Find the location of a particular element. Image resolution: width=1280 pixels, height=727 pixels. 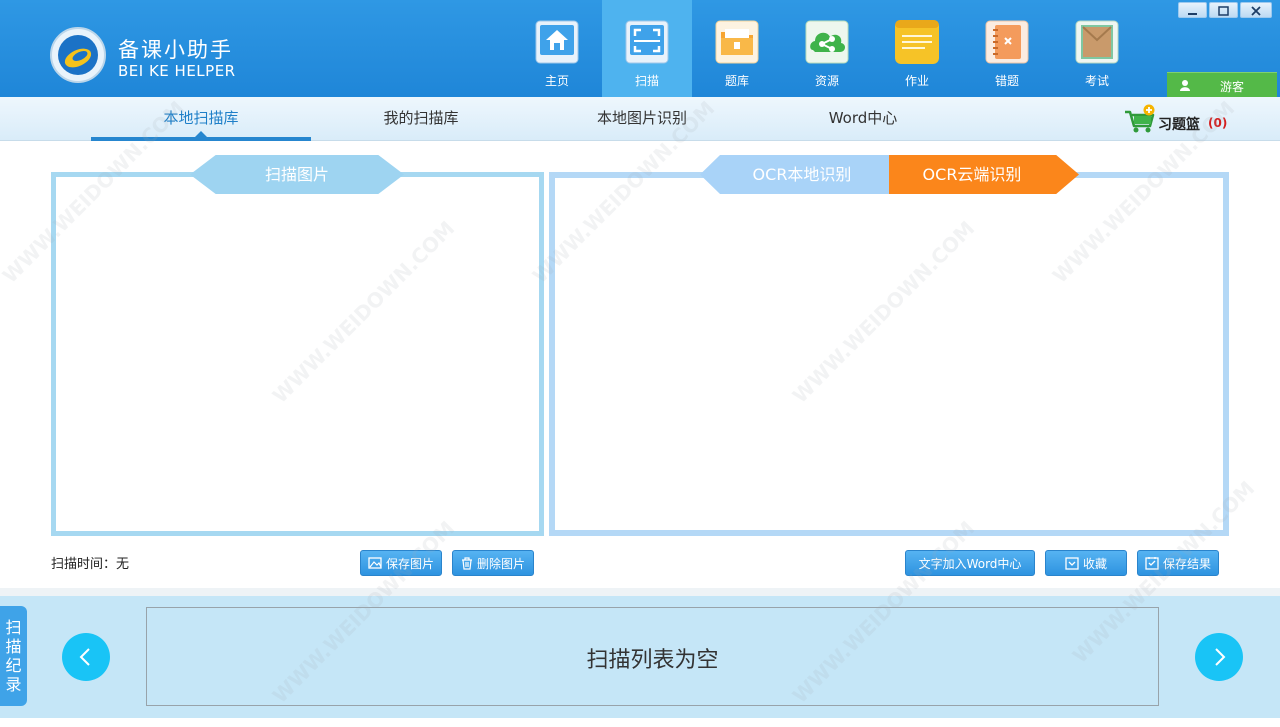

nav-scan: 扫描 is located at coordinates (647, 48).